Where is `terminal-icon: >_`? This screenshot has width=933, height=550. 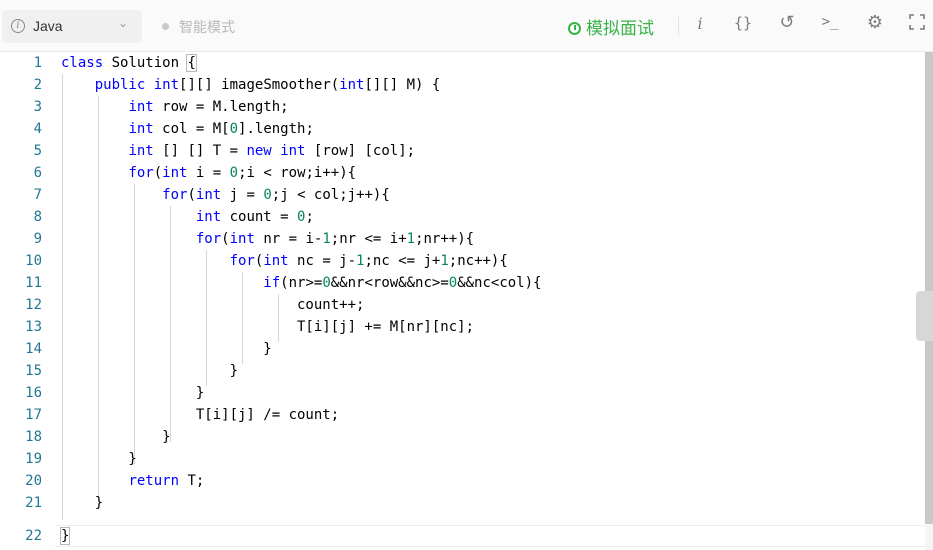 terminal-icon: >_ is located at coordinates (830, 22).